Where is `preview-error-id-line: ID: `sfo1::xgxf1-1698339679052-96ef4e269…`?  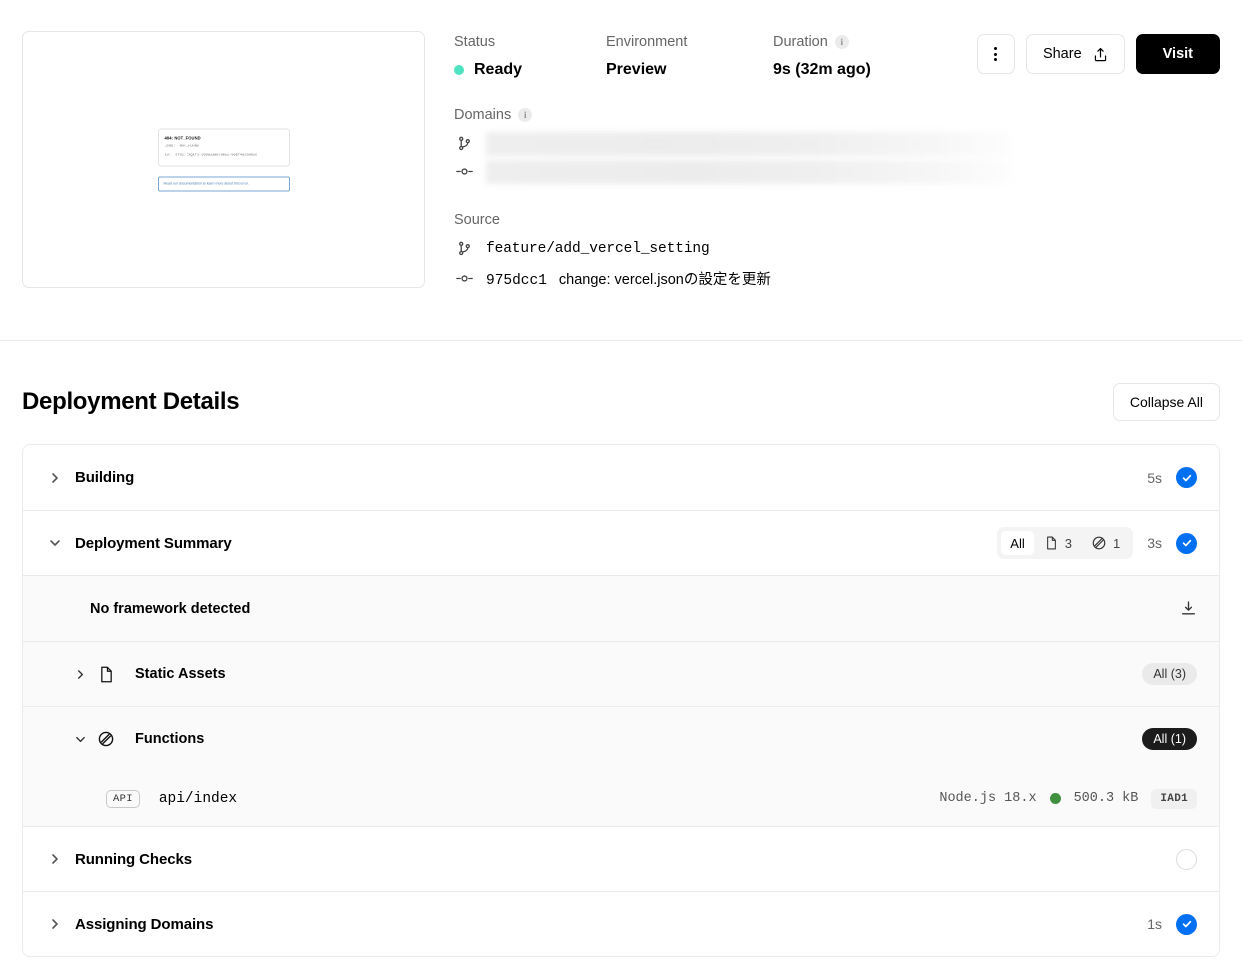
preview-error-id-line: ID: `sfo1::xgxf1-1698339679052-96ef4e269… is located at coordinates (212, 155).